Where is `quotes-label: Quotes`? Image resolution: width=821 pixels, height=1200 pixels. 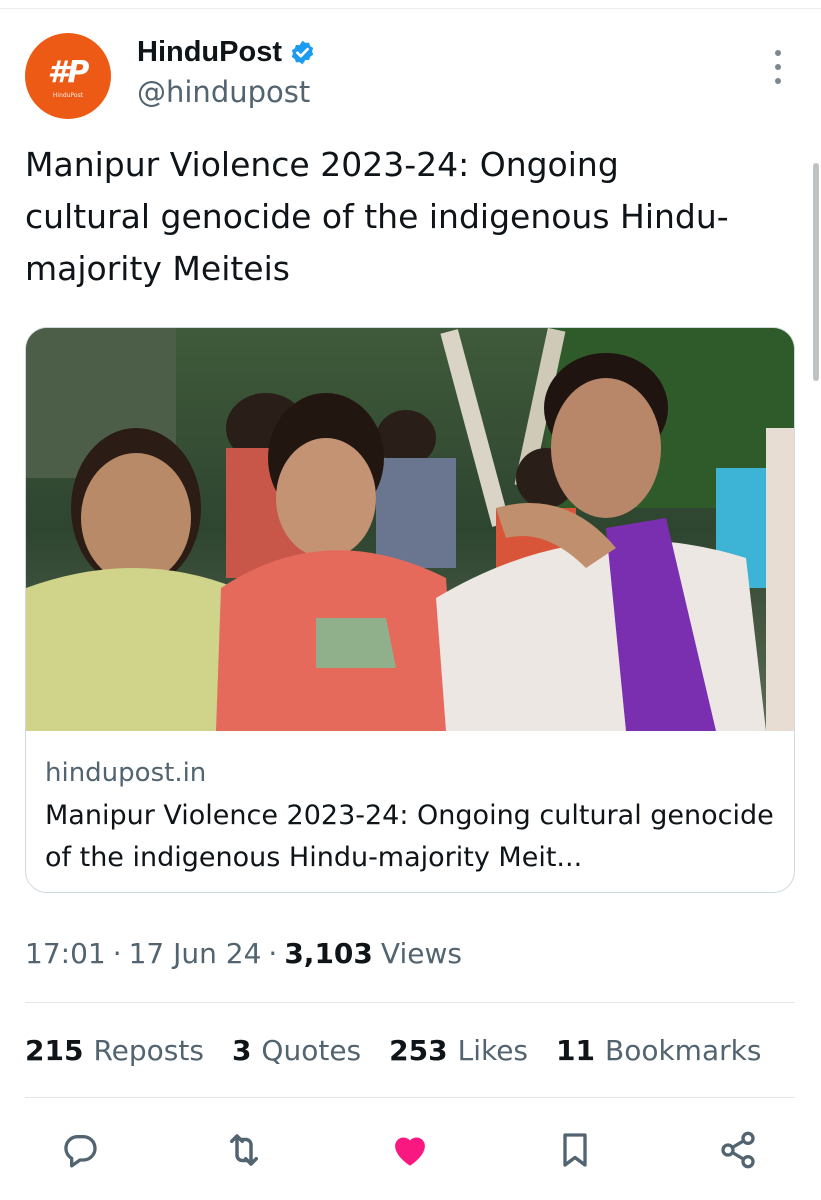 quotes-label: Quotes is located at coordinates (311, 1050).